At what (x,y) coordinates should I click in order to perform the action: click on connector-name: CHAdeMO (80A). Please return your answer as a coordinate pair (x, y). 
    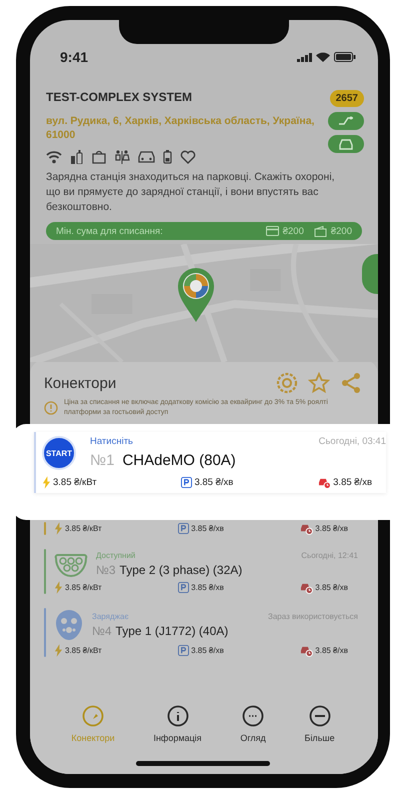
    Looking at the image, I should click on (179, 460).